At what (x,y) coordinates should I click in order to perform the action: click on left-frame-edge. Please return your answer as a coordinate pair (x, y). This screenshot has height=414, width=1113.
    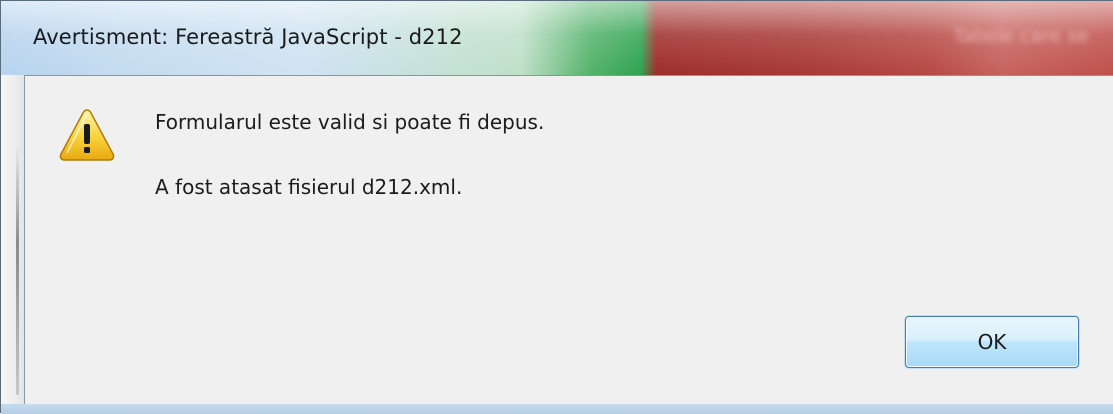
    Looking at the image, I should click on (12, 239).